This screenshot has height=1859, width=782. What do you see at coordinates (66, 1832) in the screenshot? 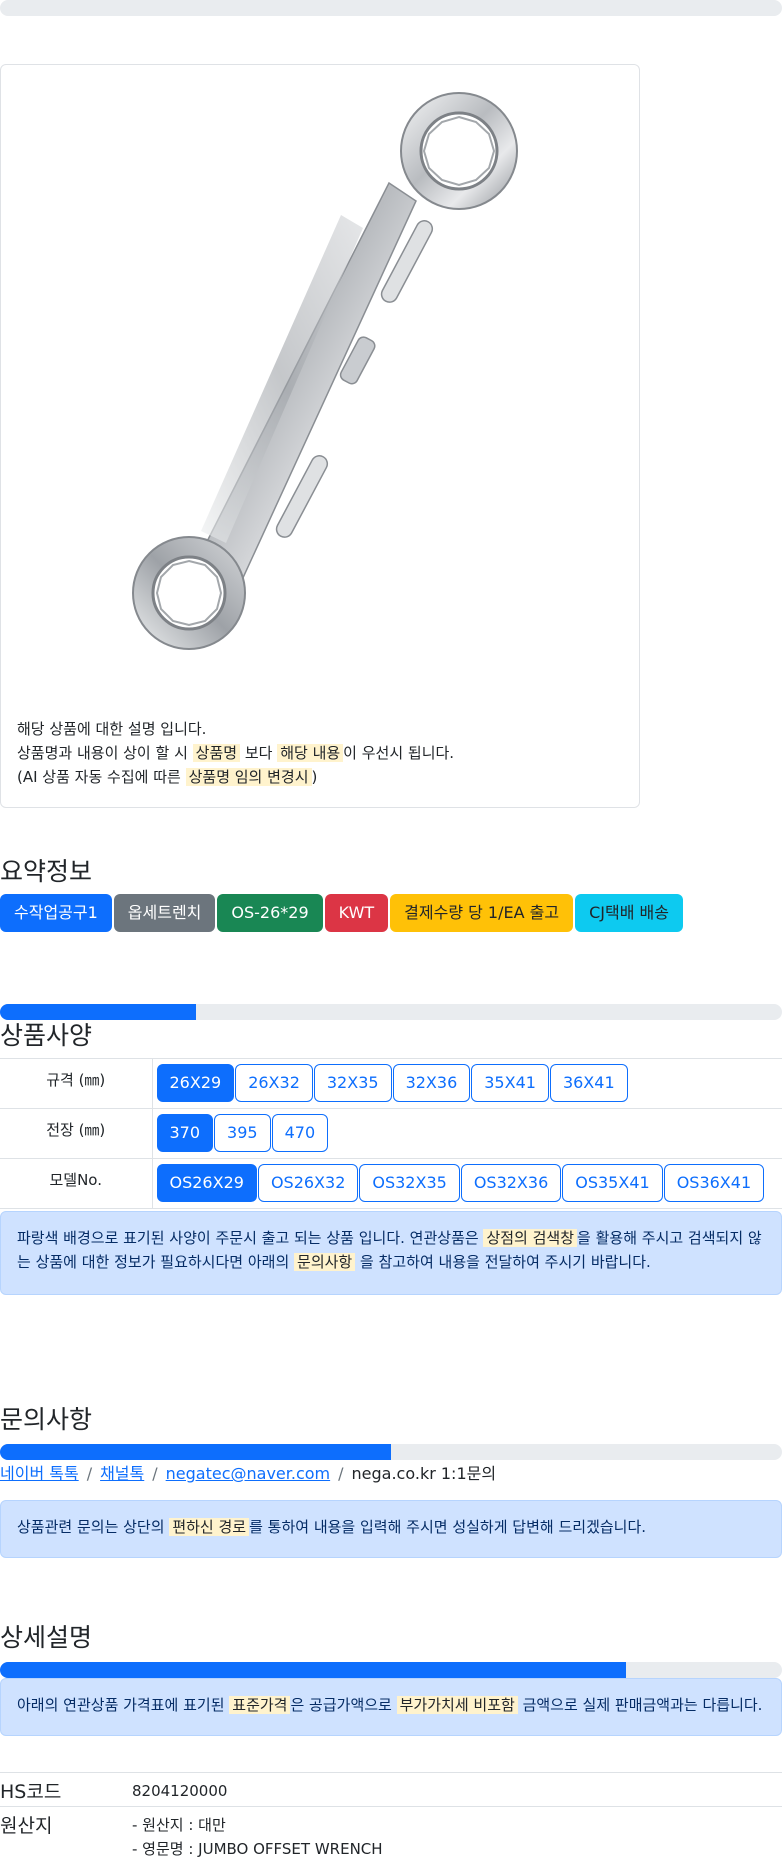
I see `info-label: 원산지` at bounding box center [66, 1832].